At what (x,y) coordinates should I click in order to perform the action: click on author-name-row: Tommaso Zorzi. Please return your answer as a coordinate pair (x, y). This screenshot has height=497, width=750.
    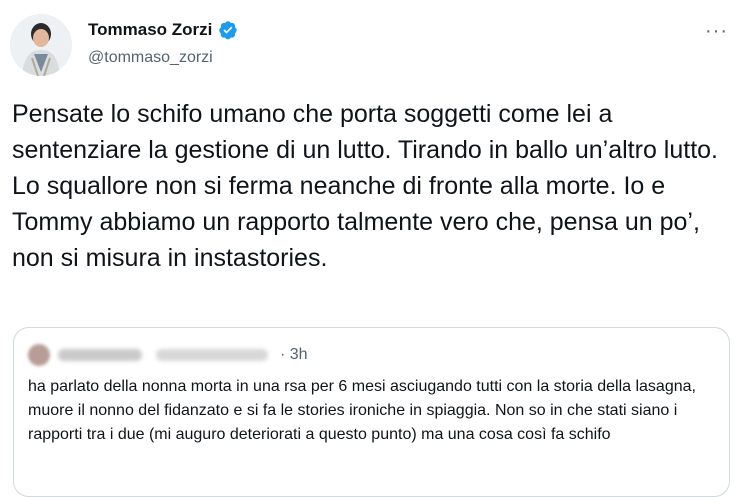
    Looking at the image, I should click on (163, 30).